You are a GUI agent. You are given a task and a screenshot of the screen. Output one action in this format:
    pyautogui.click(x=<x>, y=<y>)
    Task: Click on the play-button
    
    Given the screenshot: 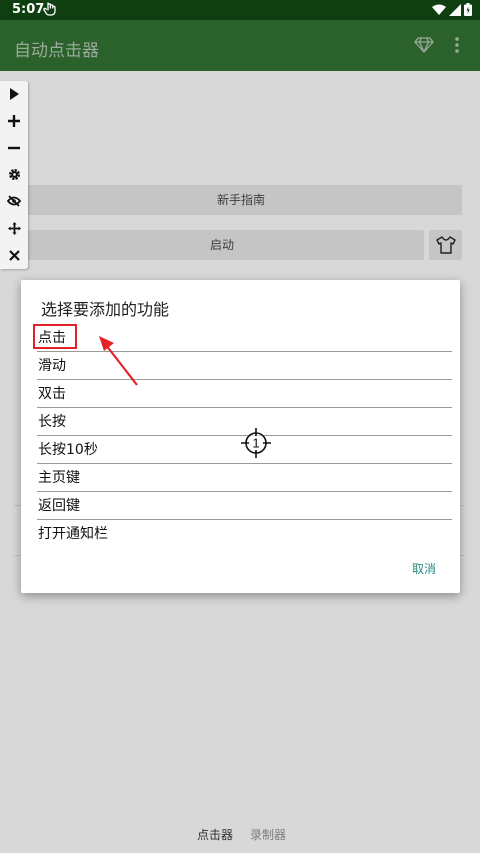 What is the action you would take?
    pyautogui.click(x=14, y=94)
    